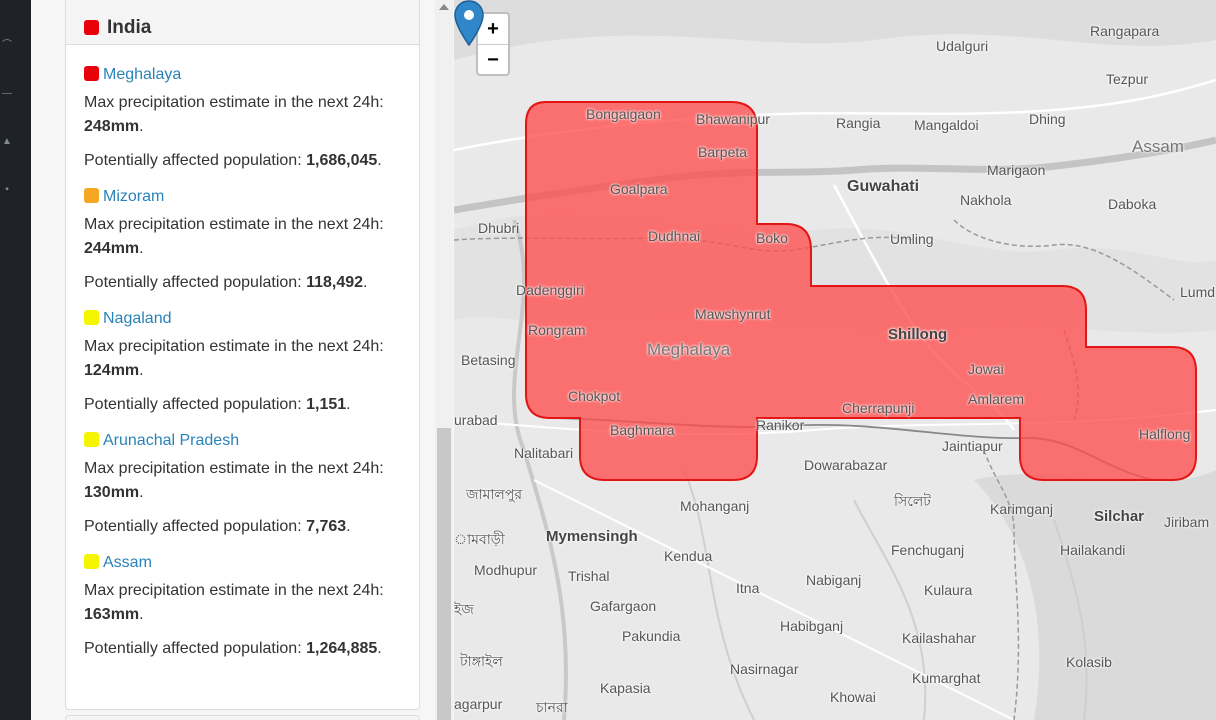 The height and width of the screenshot is (720, 1216). I want to click on map-label: চানরা, so click(552, 707).